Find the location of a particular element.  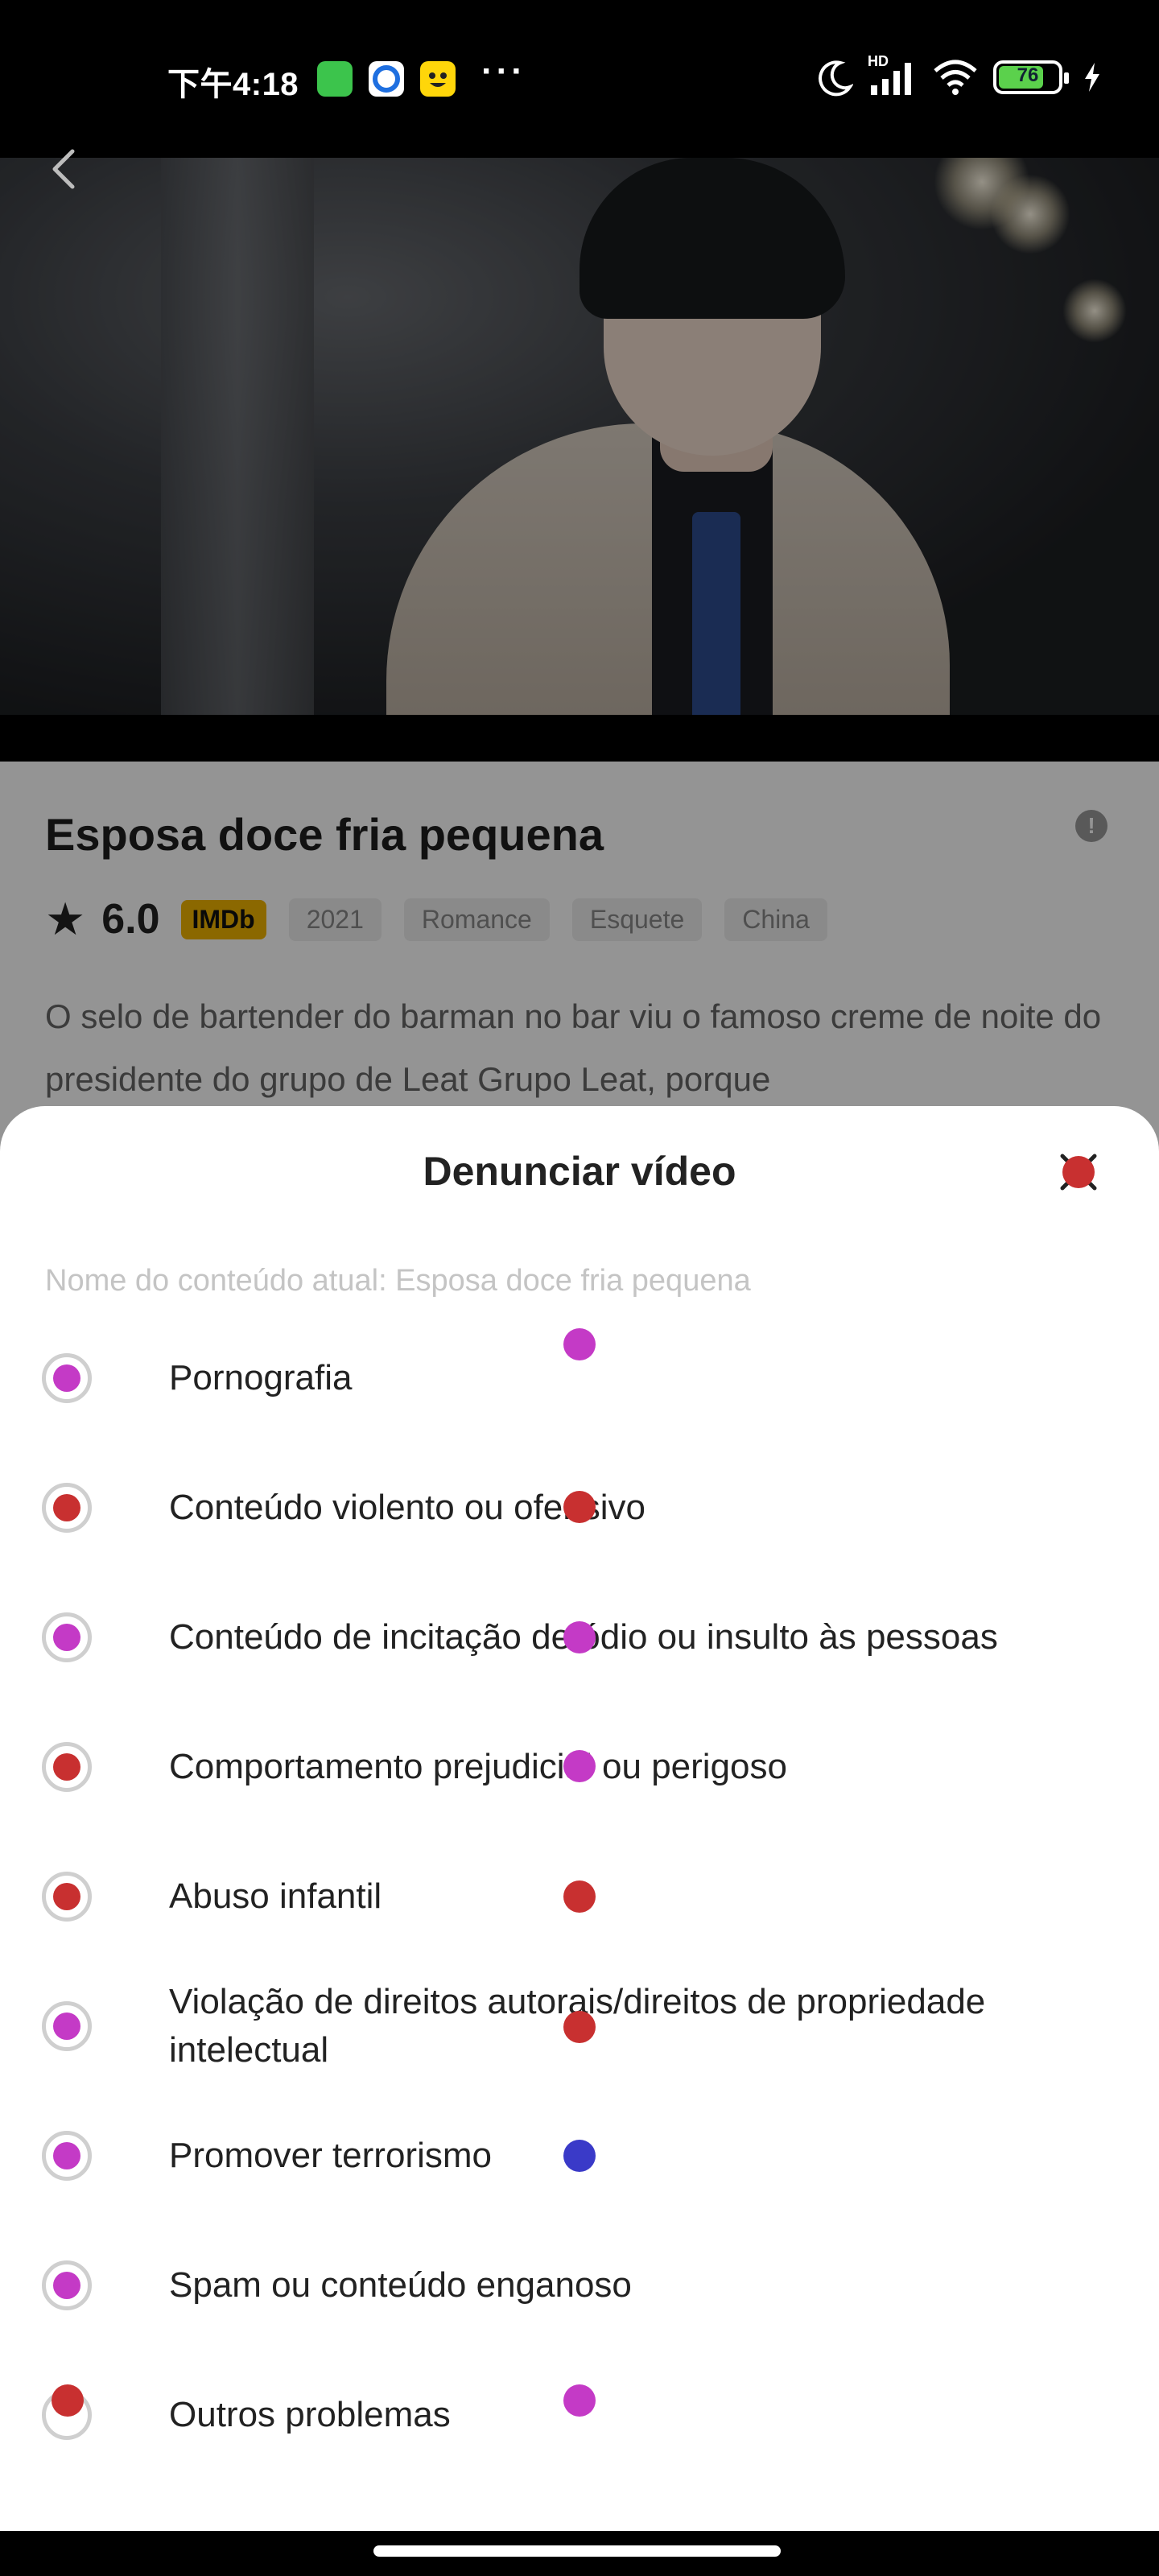

option-label: Outros problemas is located at coordinates (310, 2414).